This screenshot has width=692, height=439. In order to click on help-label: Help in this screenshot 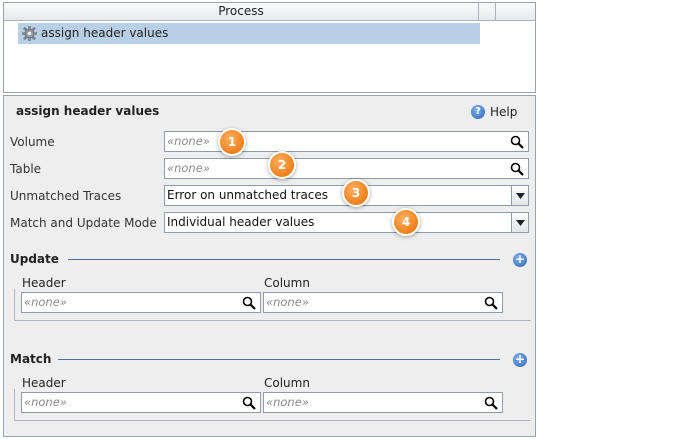, I will do `click(504, 112)`.